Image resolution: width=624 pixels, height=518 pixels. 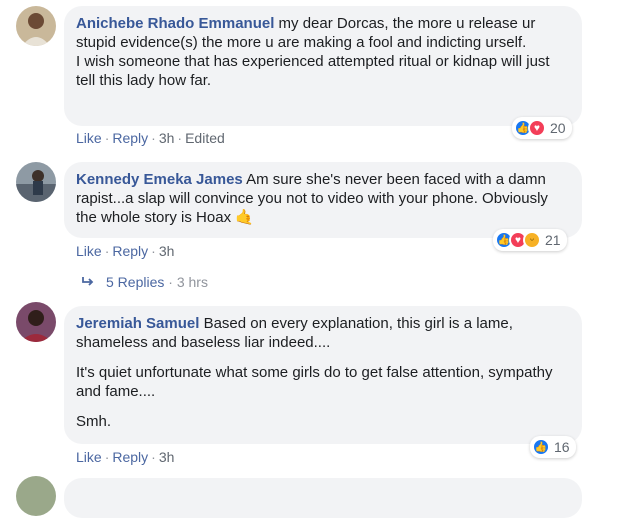 I want to click on reaction-summary: 👍 16, so click(x=553, y=447).